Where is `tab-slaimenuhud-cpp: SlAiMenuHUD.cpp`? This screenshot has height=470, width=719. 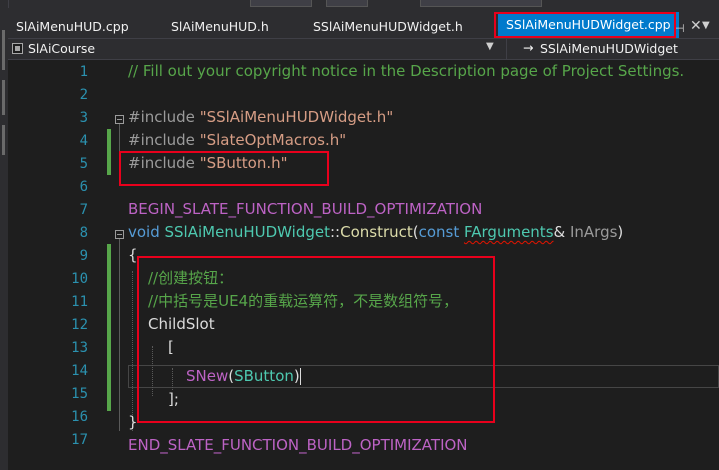
tab-slaimenuhud-cpp: SlAiMenuHUD.cpp is located at coordinates (72, 27).